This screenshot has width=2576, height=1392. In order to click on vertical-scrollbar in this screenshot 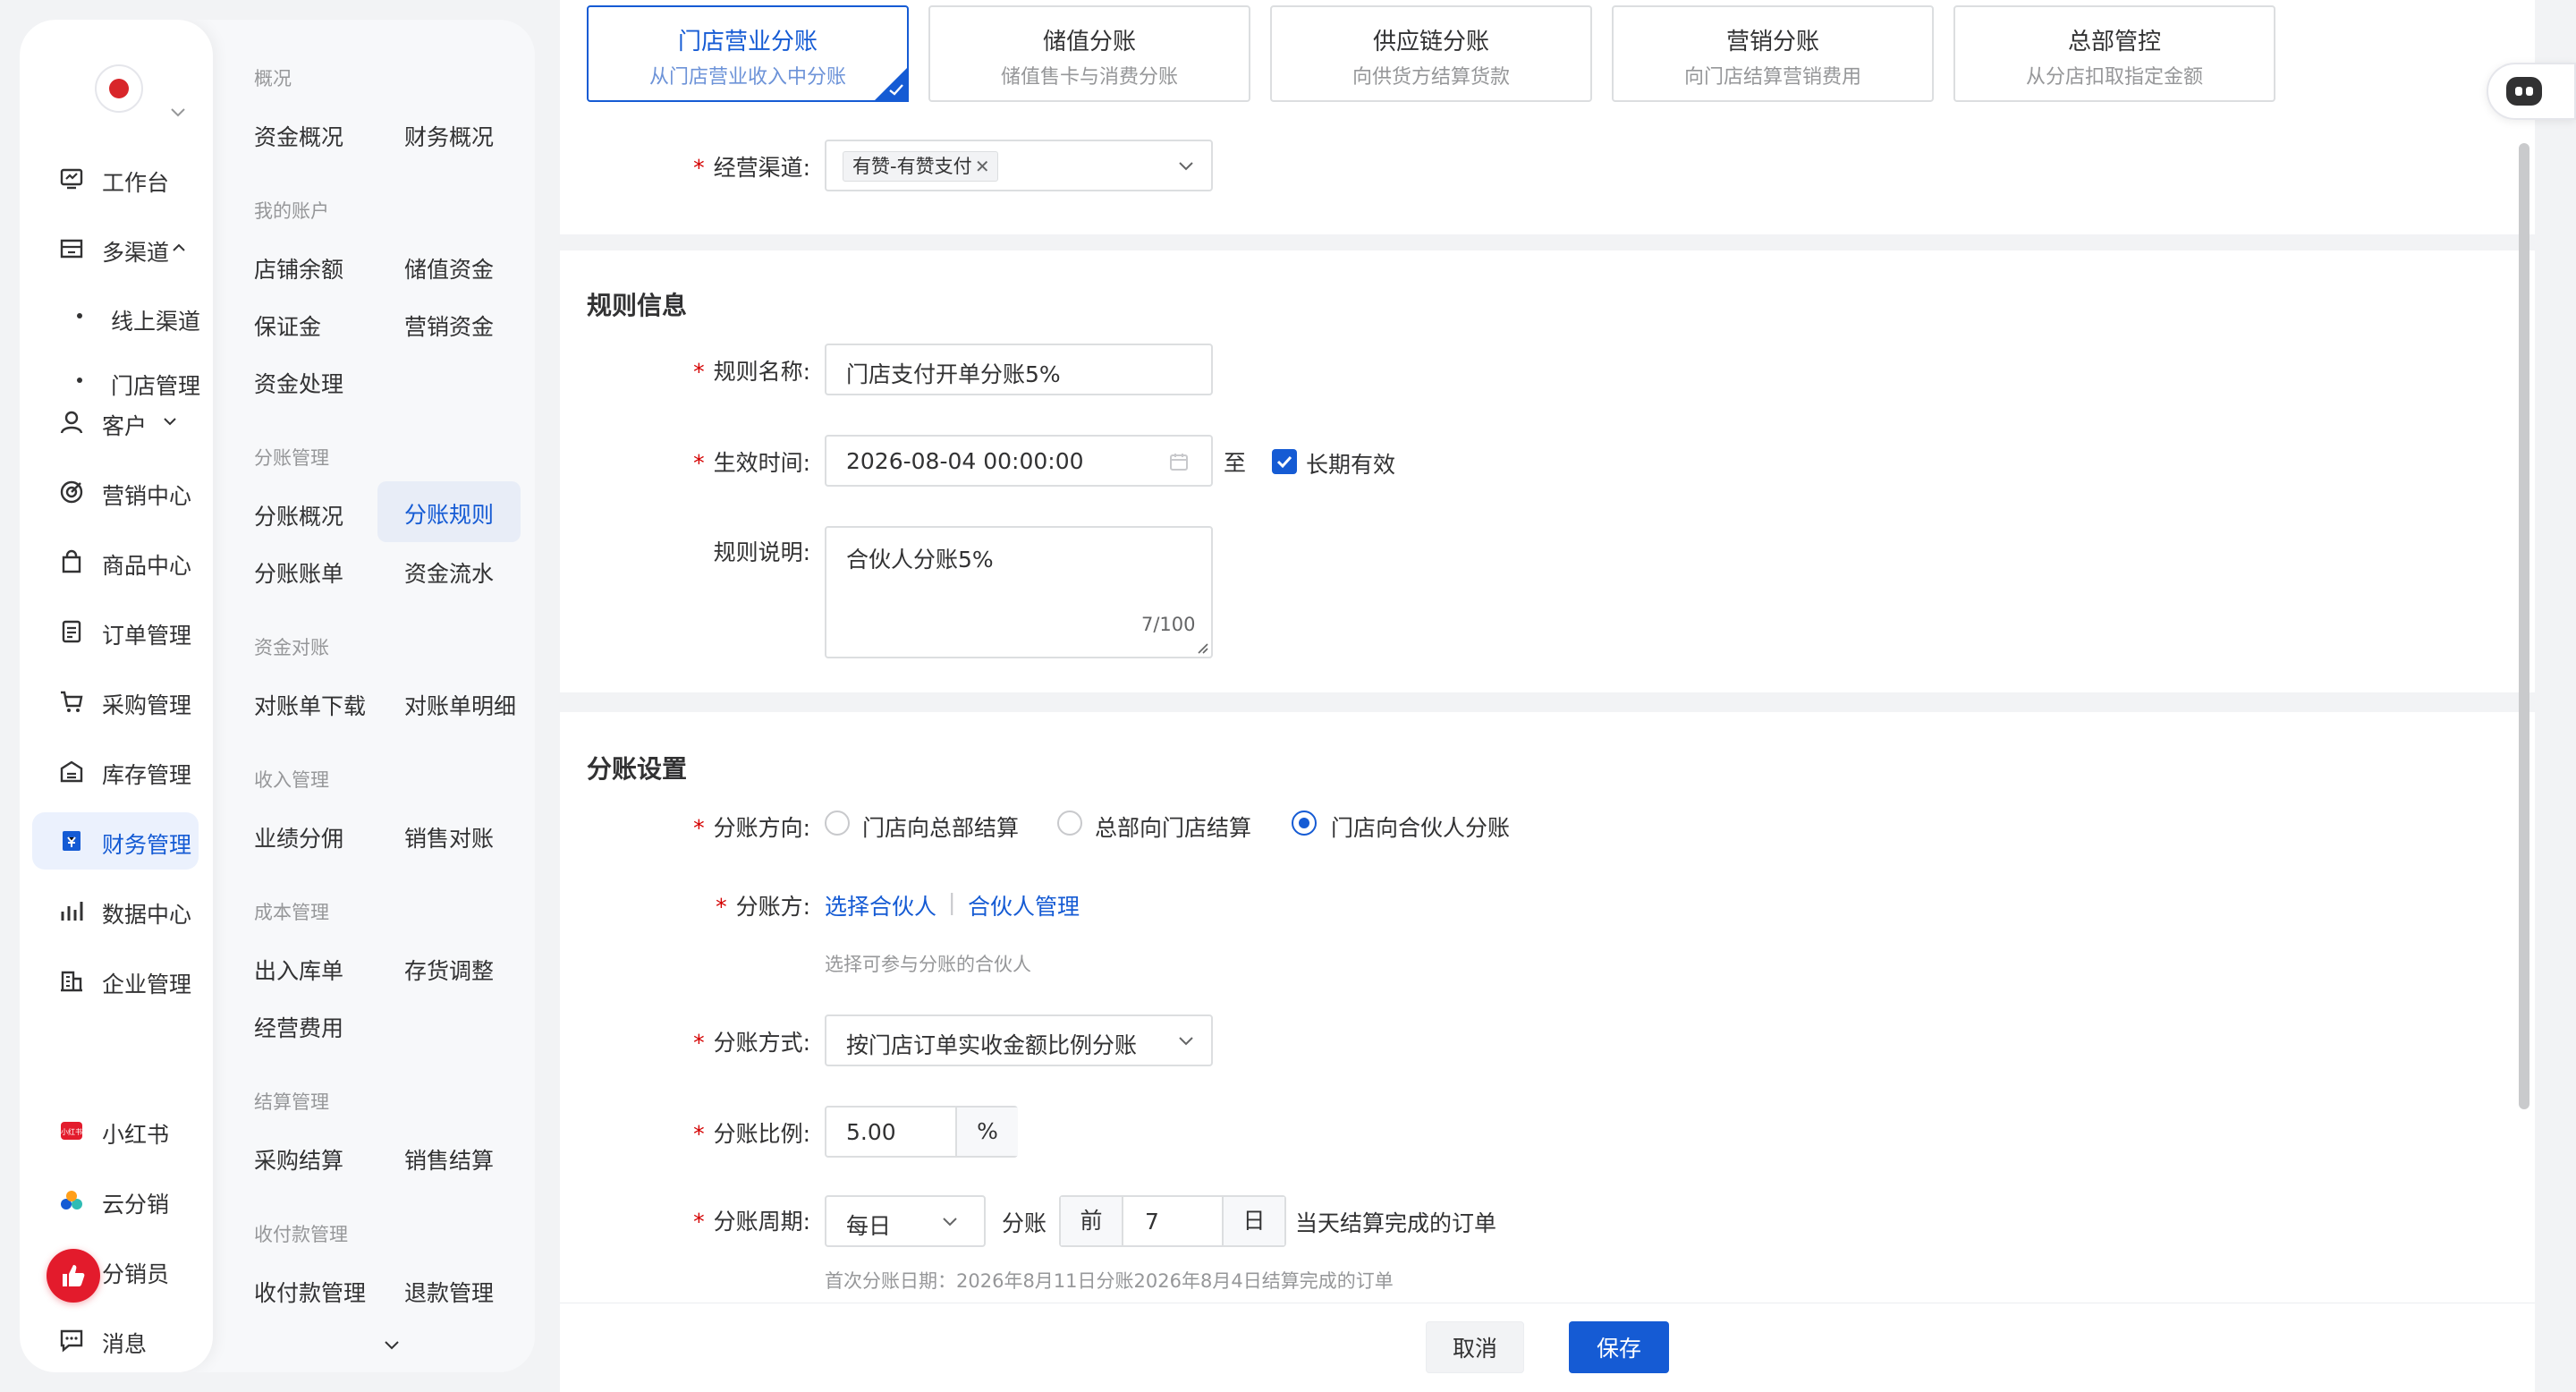, I will do `click(2524, 626)`.